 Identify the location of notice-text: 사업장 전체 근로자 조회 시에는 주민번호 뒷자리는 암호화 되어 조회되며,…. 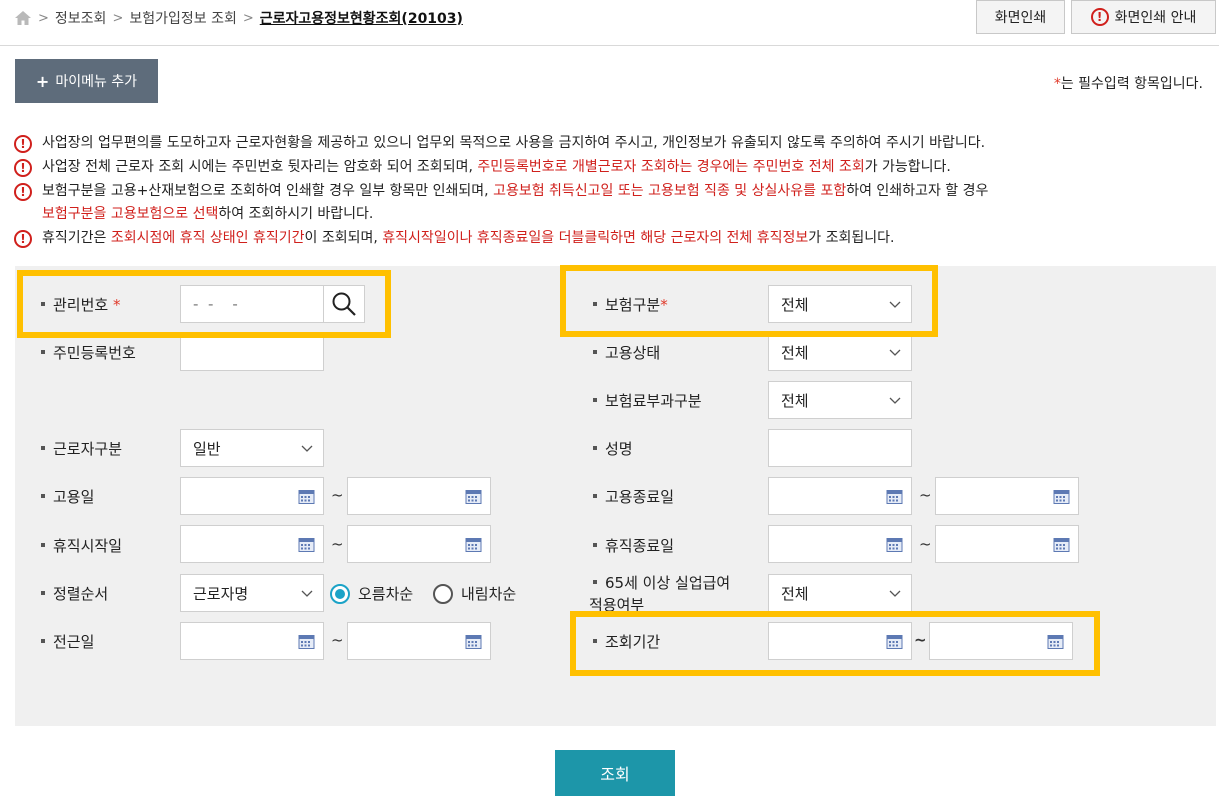
(496, 167).